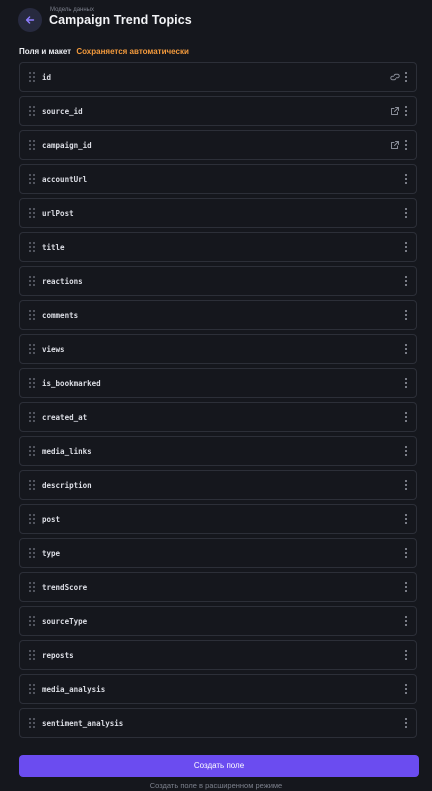 The image size is (432, 791). Describe the element at coordinates (218, 349) in the screenshot. I see `field-row: views` at that location.